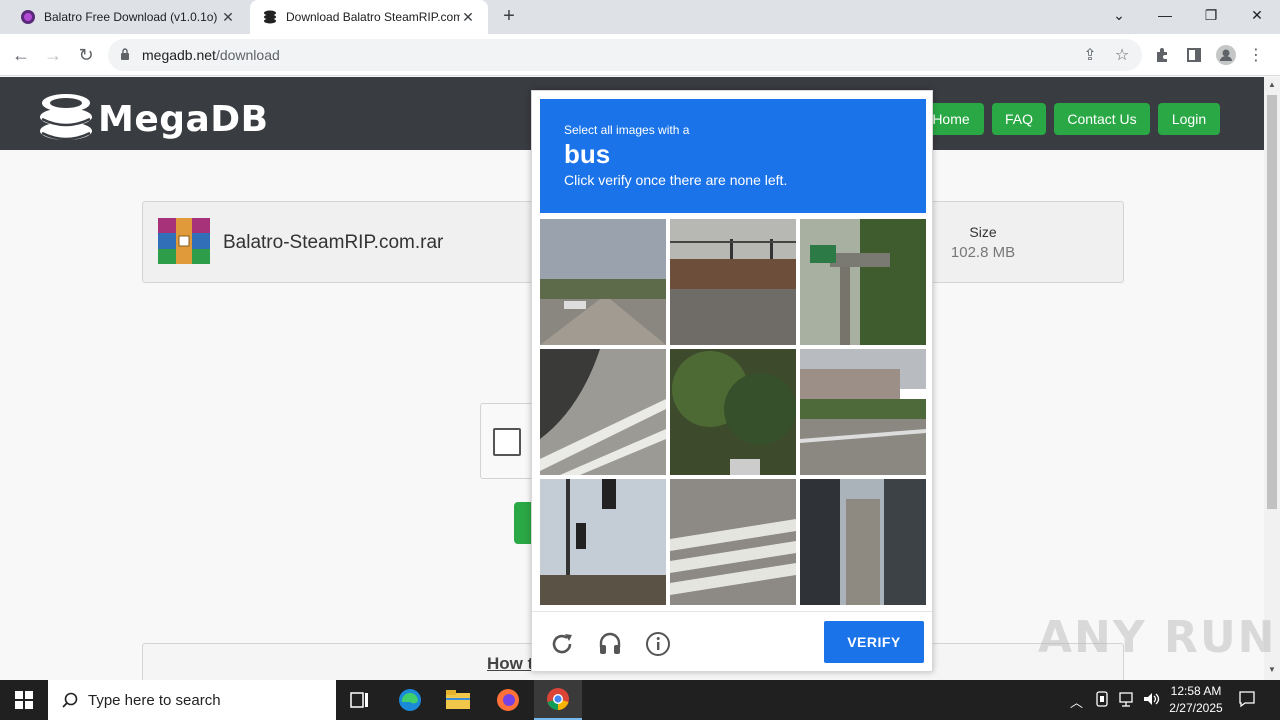  What do you see at coordinates (1162, 55) in the screenshot?
I see `extensions-puzzle-icon` at bounding box center [1162, 55].